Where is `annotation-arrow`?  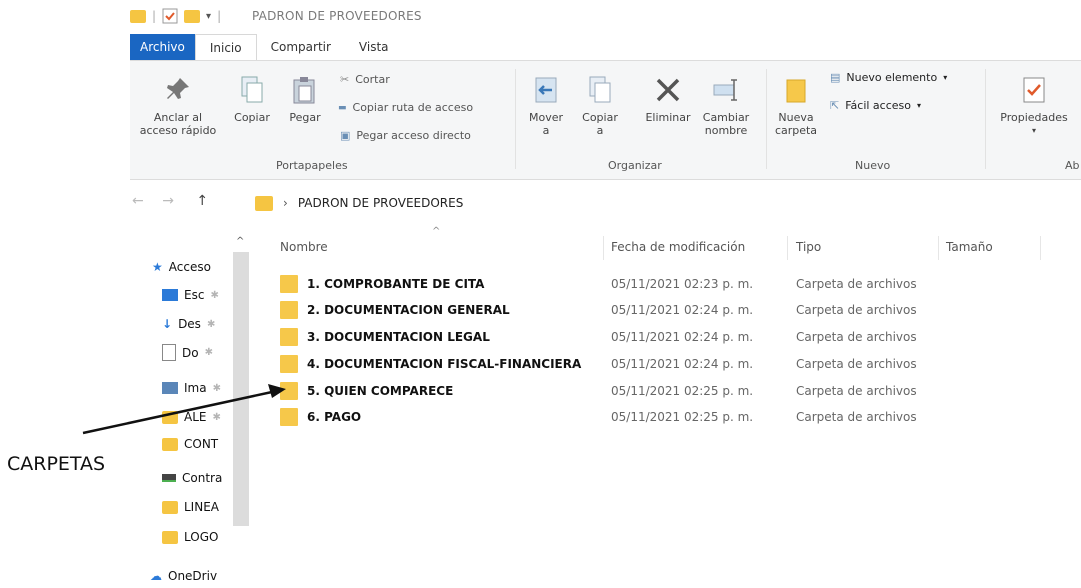
annotation-arrow is located at coordinates (184, 409).